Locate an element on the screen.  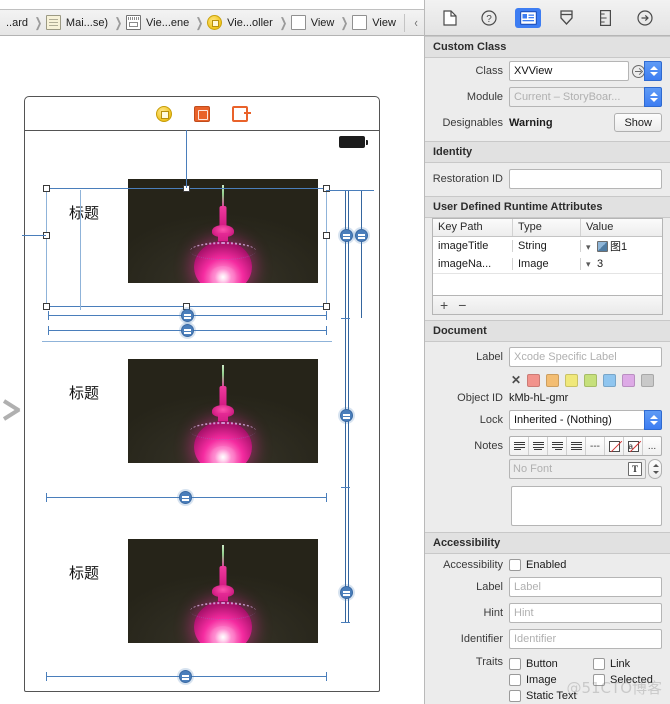
notes-font-field: No Font T is located at coordinates (577, 469).